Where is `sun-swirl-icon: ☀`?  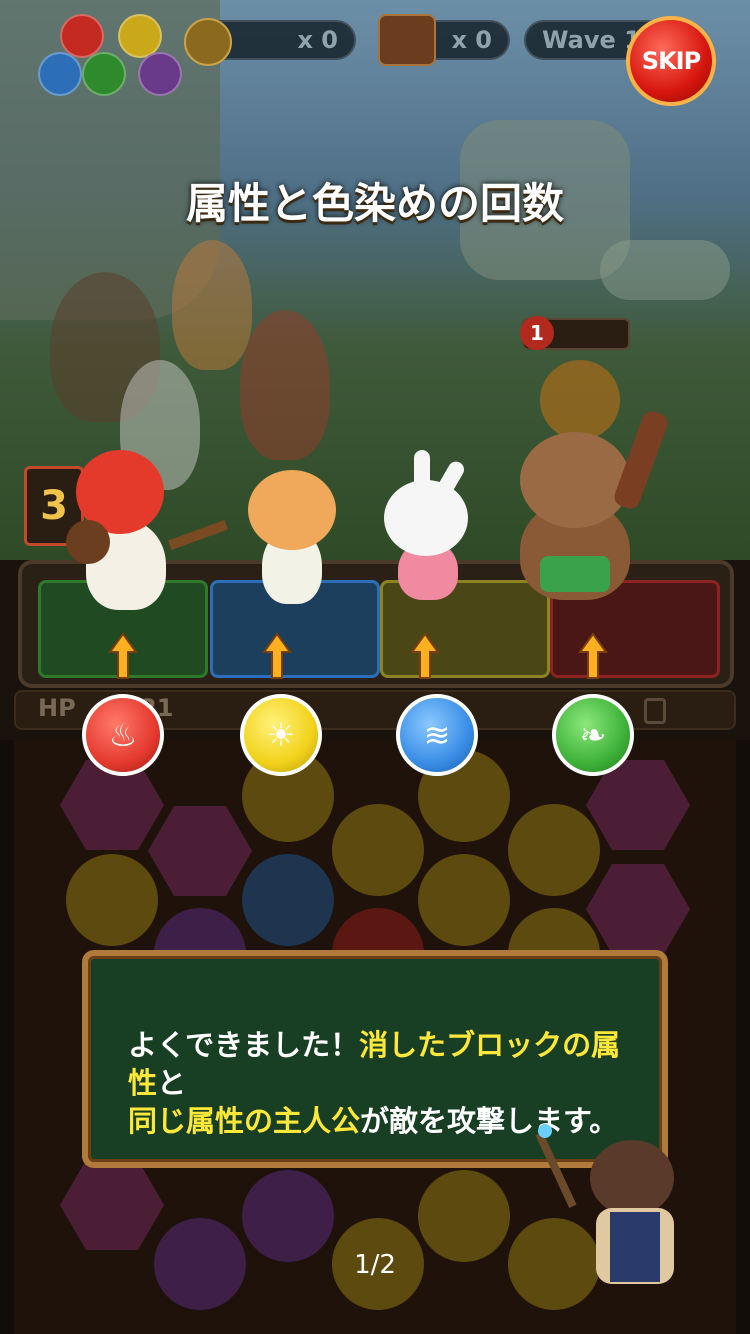 sun-swirl-icon: ☀ is located at coordinates (281, 735).